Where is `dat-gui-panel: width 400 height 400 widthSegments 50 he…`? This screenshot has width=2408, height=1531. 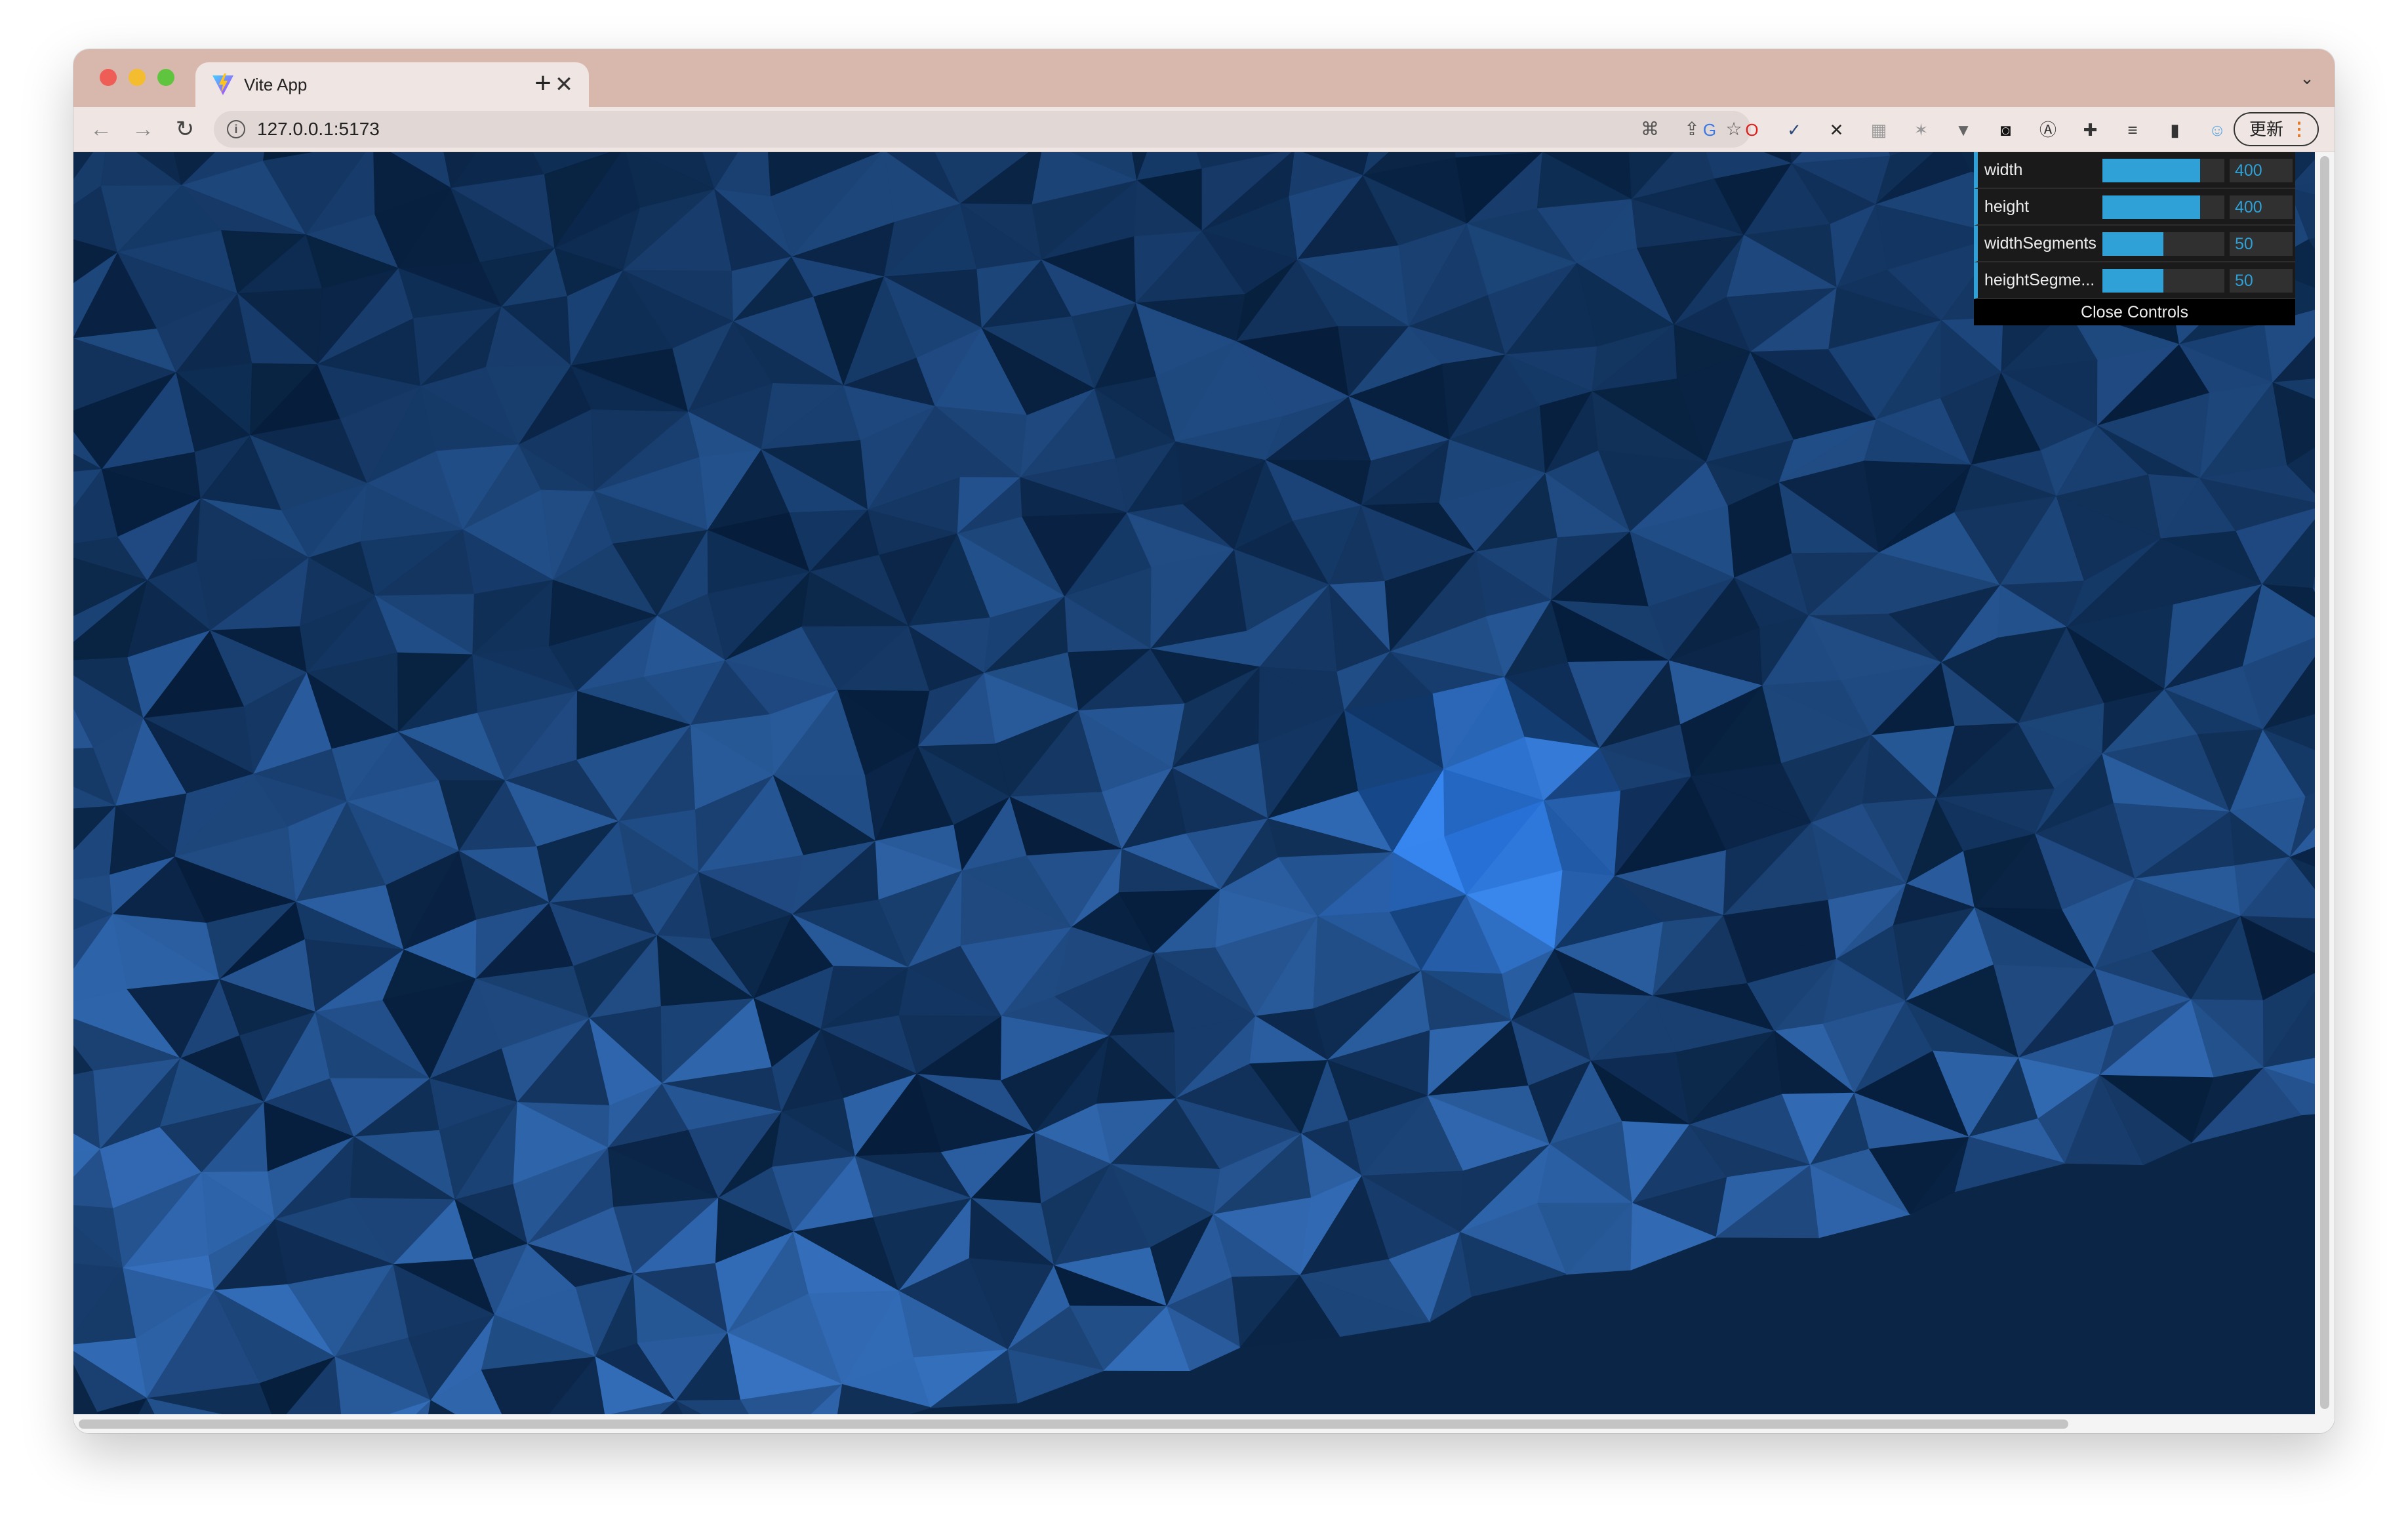
dat-gui-panel: width 400 height 400 widthSegments 50 he… is located at coordinates (2134, 238).